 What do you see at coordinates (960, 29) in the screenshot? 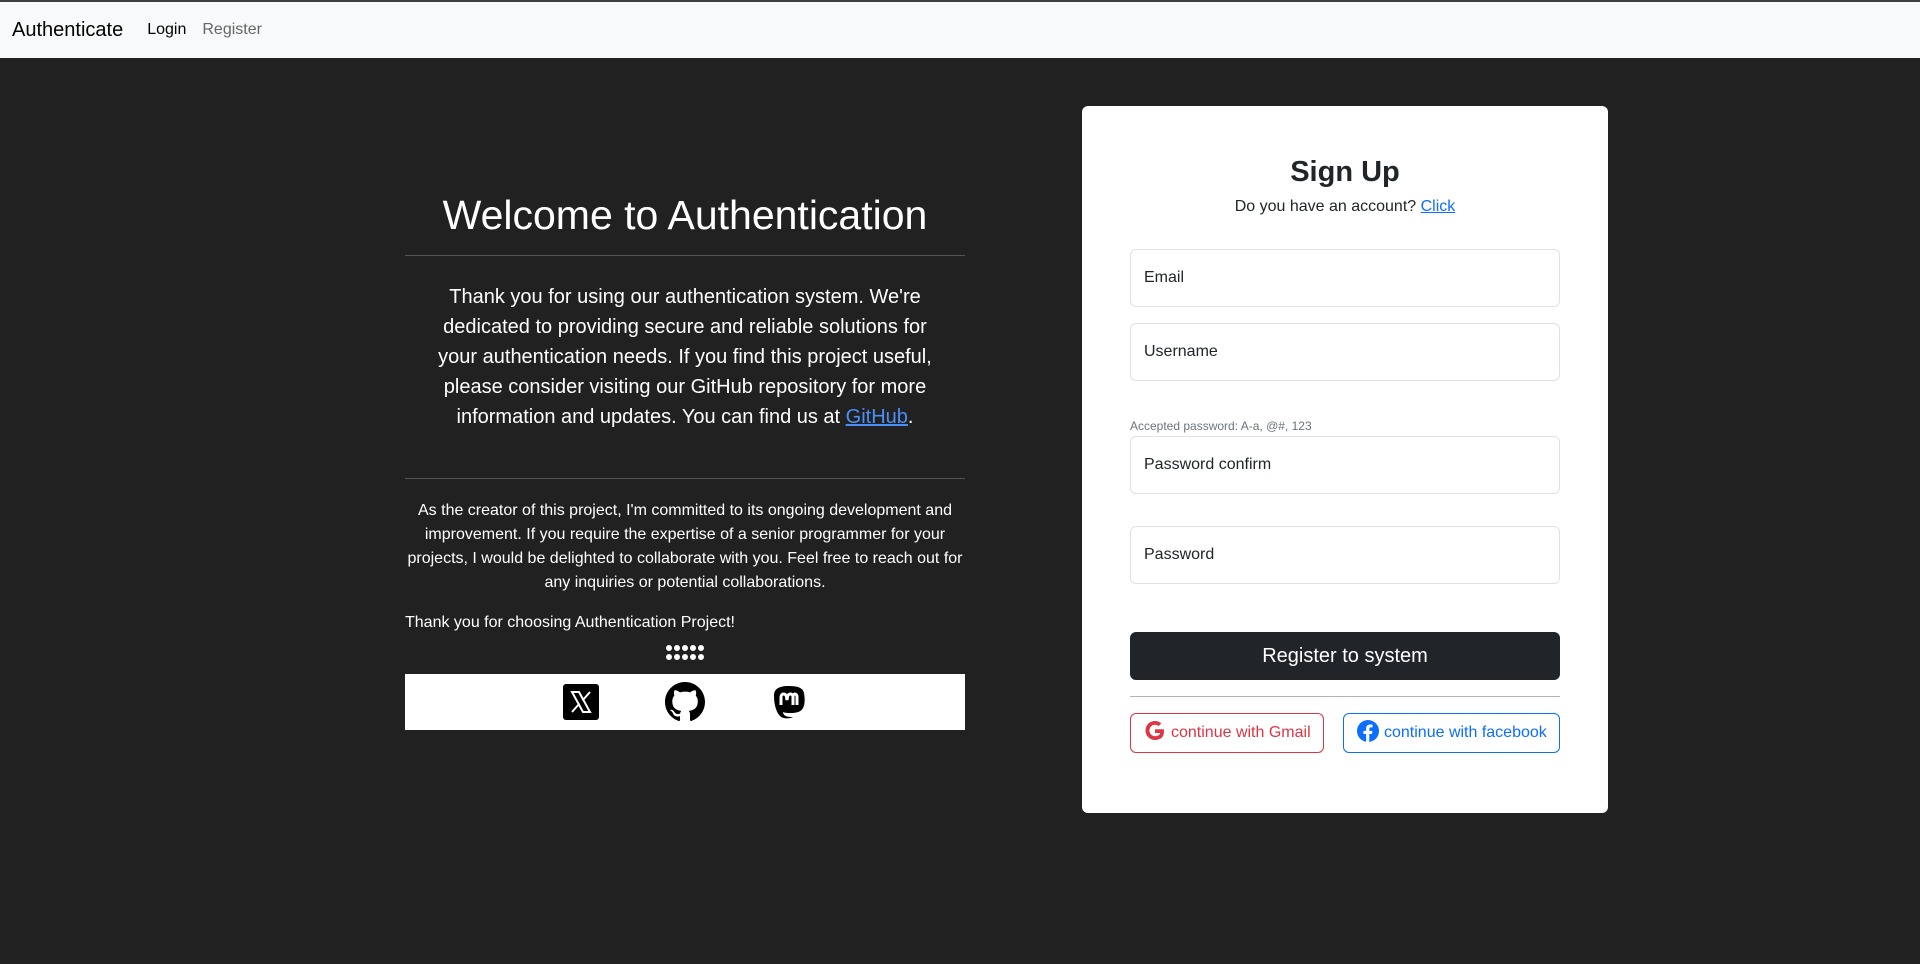
I see `top-navbar: Authenticate Login Register` at bounding box center [960, 29].